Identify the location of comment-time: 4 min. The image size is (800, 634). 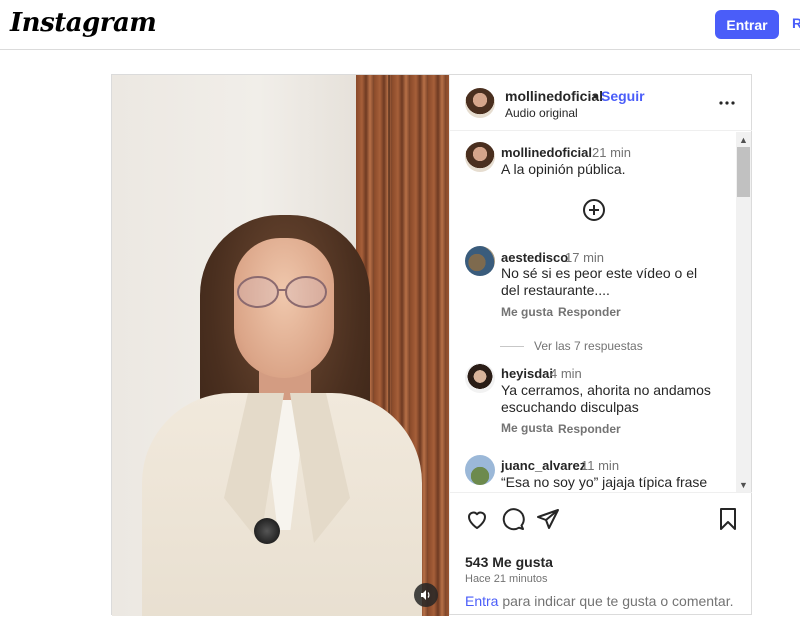
(566, 373).